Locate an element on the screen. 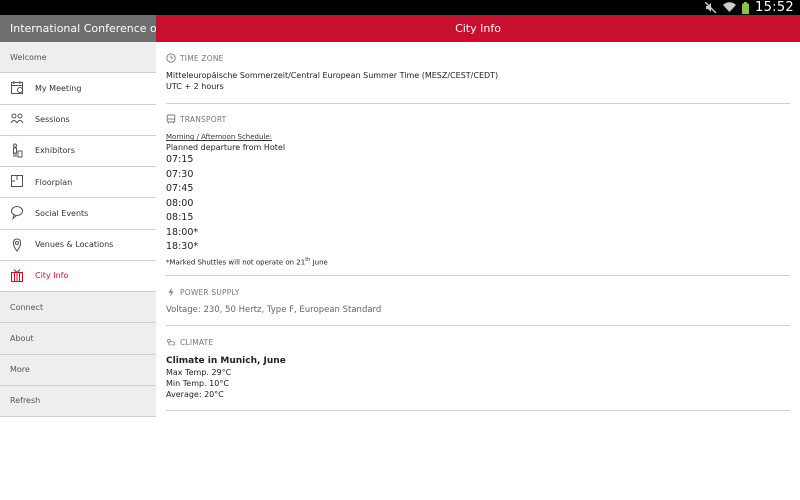  sidebar-item-city-info: City Info is located at coordinates (78, 276).